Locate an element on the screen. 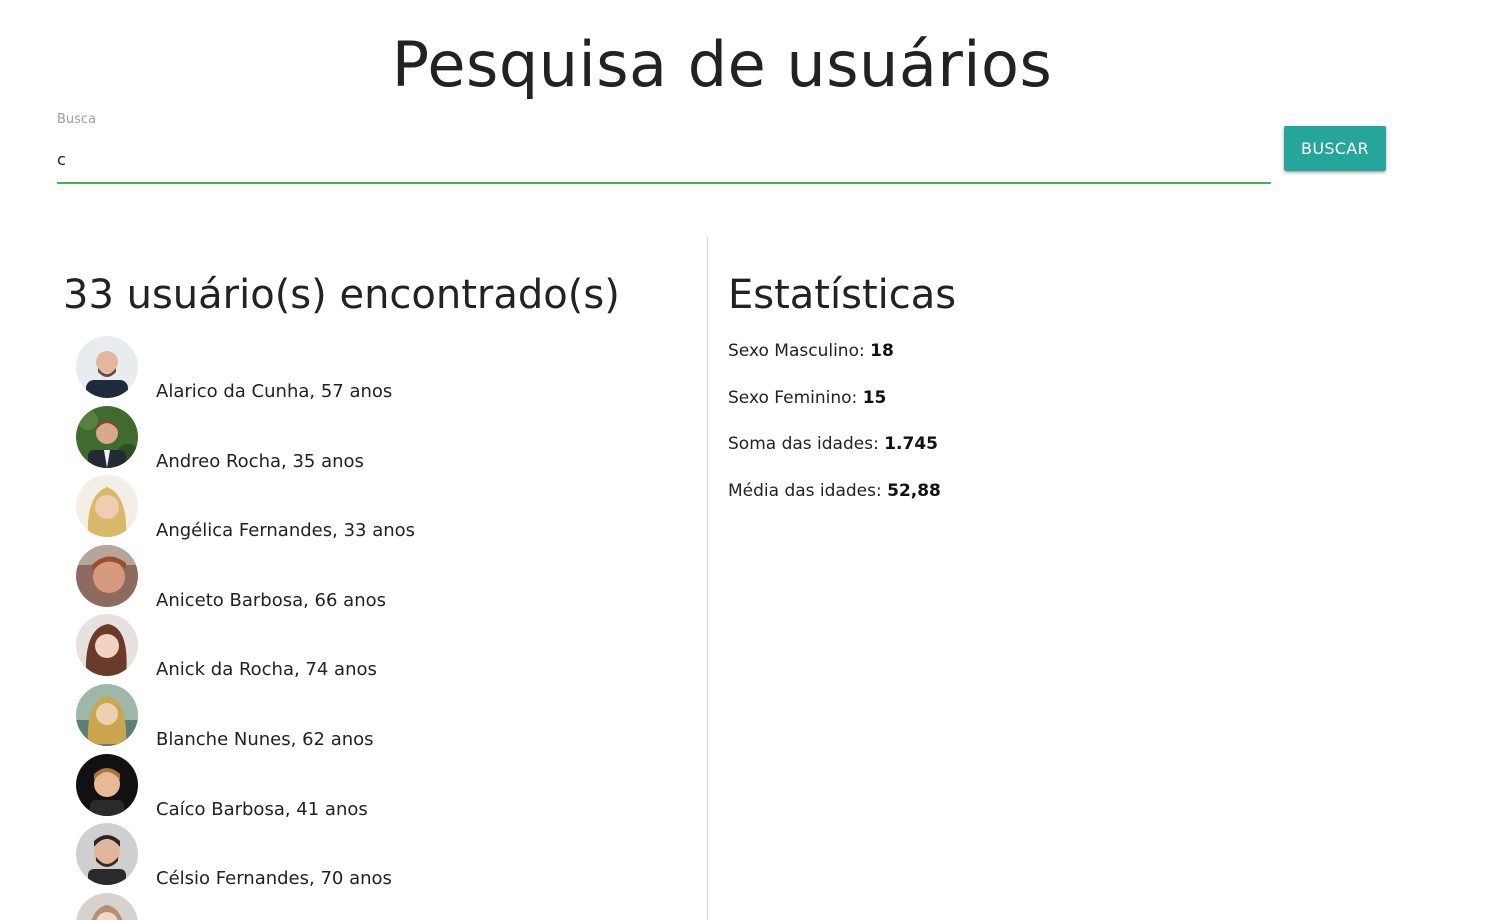  column-divider is located at coordinates (707, 578).